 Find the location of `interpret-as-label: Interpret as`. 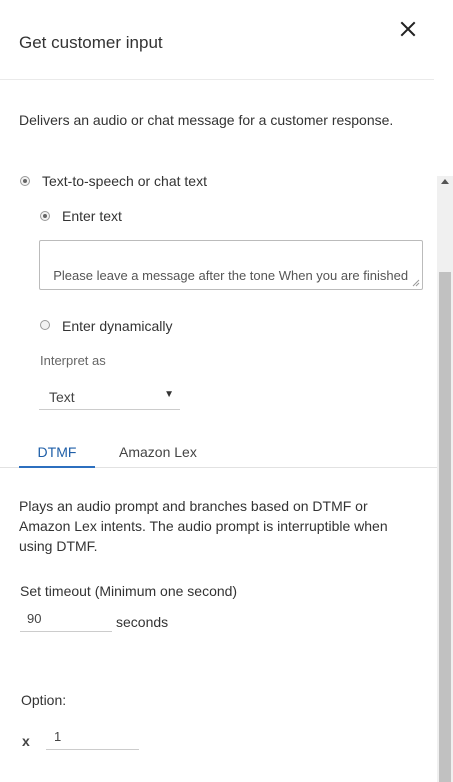

interpret-as-label: Interpret as is located at coordinates (73, 360).